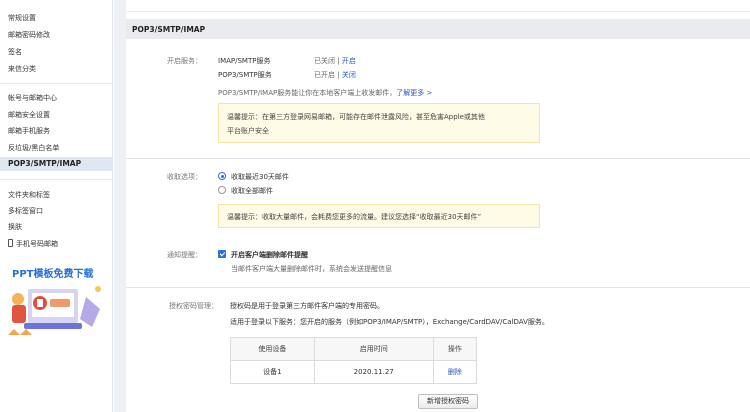  I want to click on sidebar-item-label: 手机号码邮箱, so click(37, 244).